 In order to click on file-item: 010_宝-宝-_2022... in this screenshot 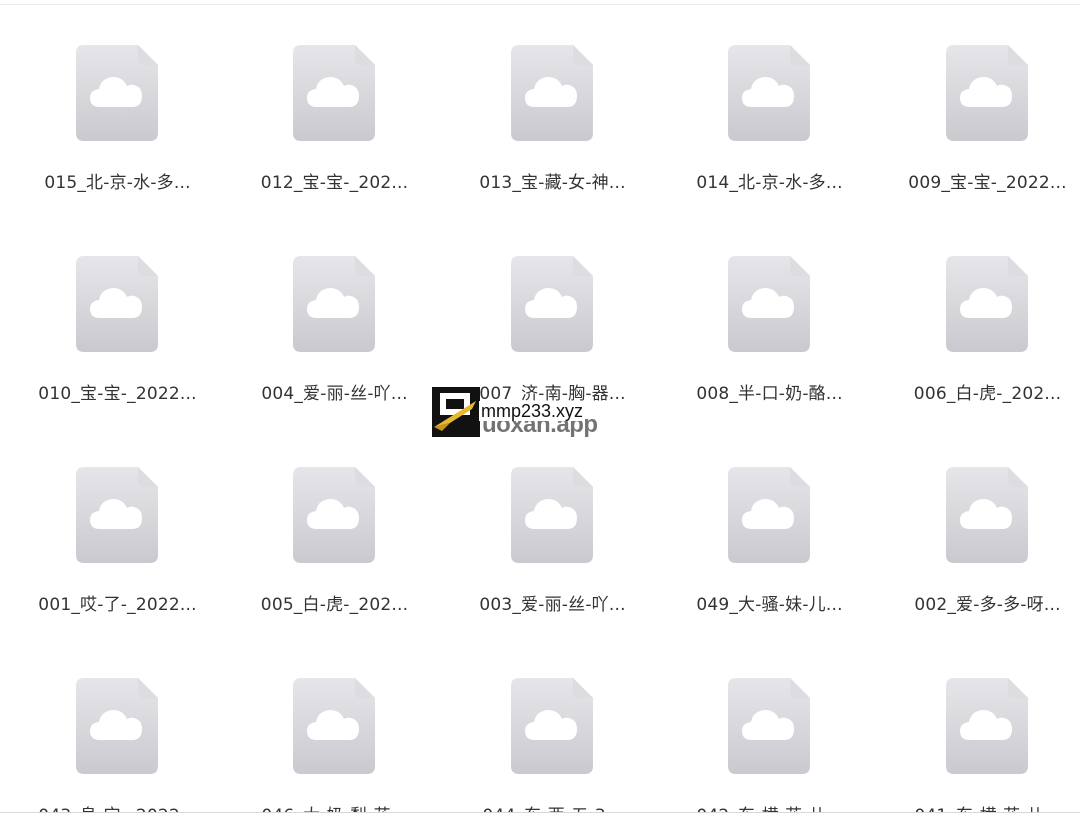, I will do `click(115, 311)`.